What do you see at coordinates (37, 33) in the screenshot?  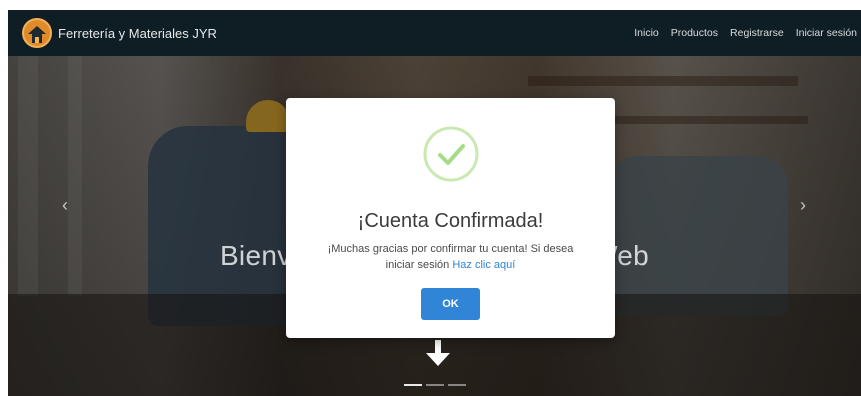 I see `hardware-store-logo-icon` at bounding box center [37, 33].